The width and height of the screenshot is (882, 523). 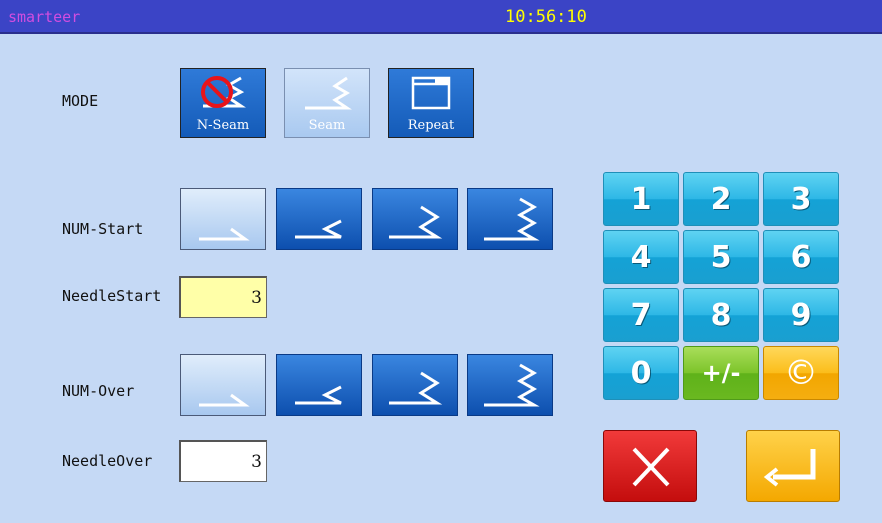 I want to click on seam-icon, so click(x=328, y=93).